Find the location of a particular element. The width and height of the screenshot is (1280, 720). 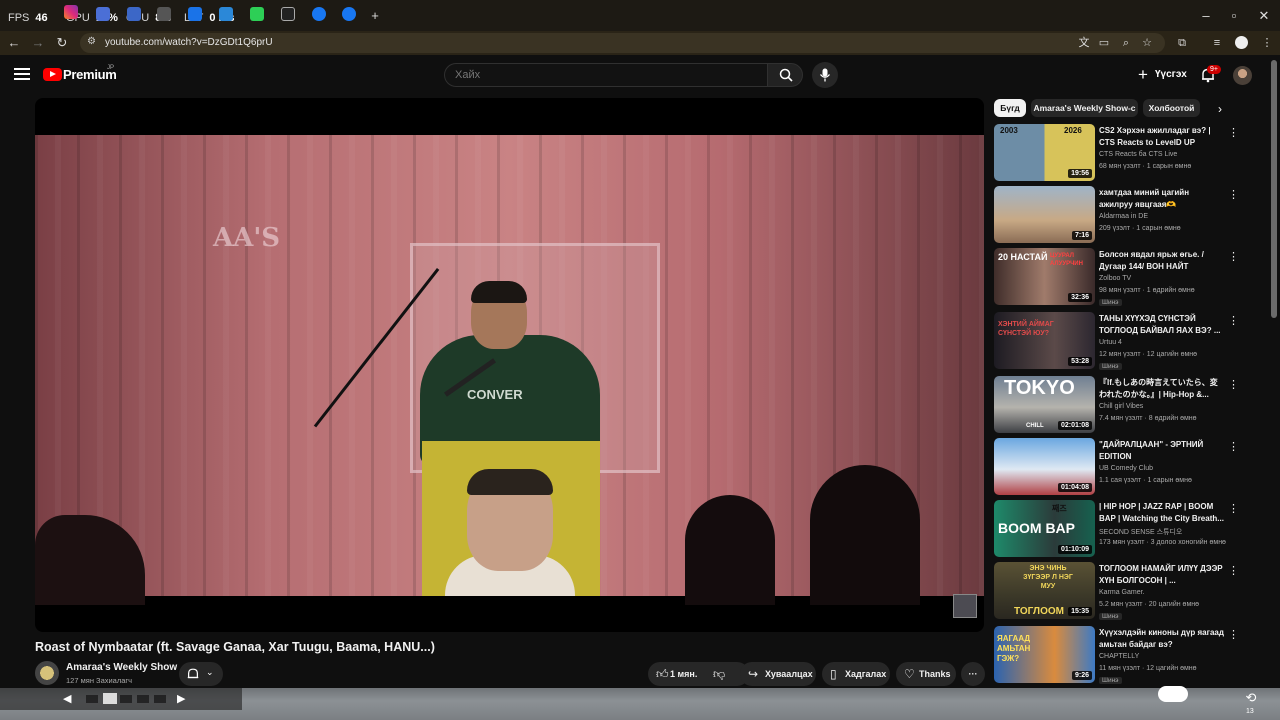

video-thumbnail: TOKYO CHILL 02:01:08 is located at coordinates (1044, 404).